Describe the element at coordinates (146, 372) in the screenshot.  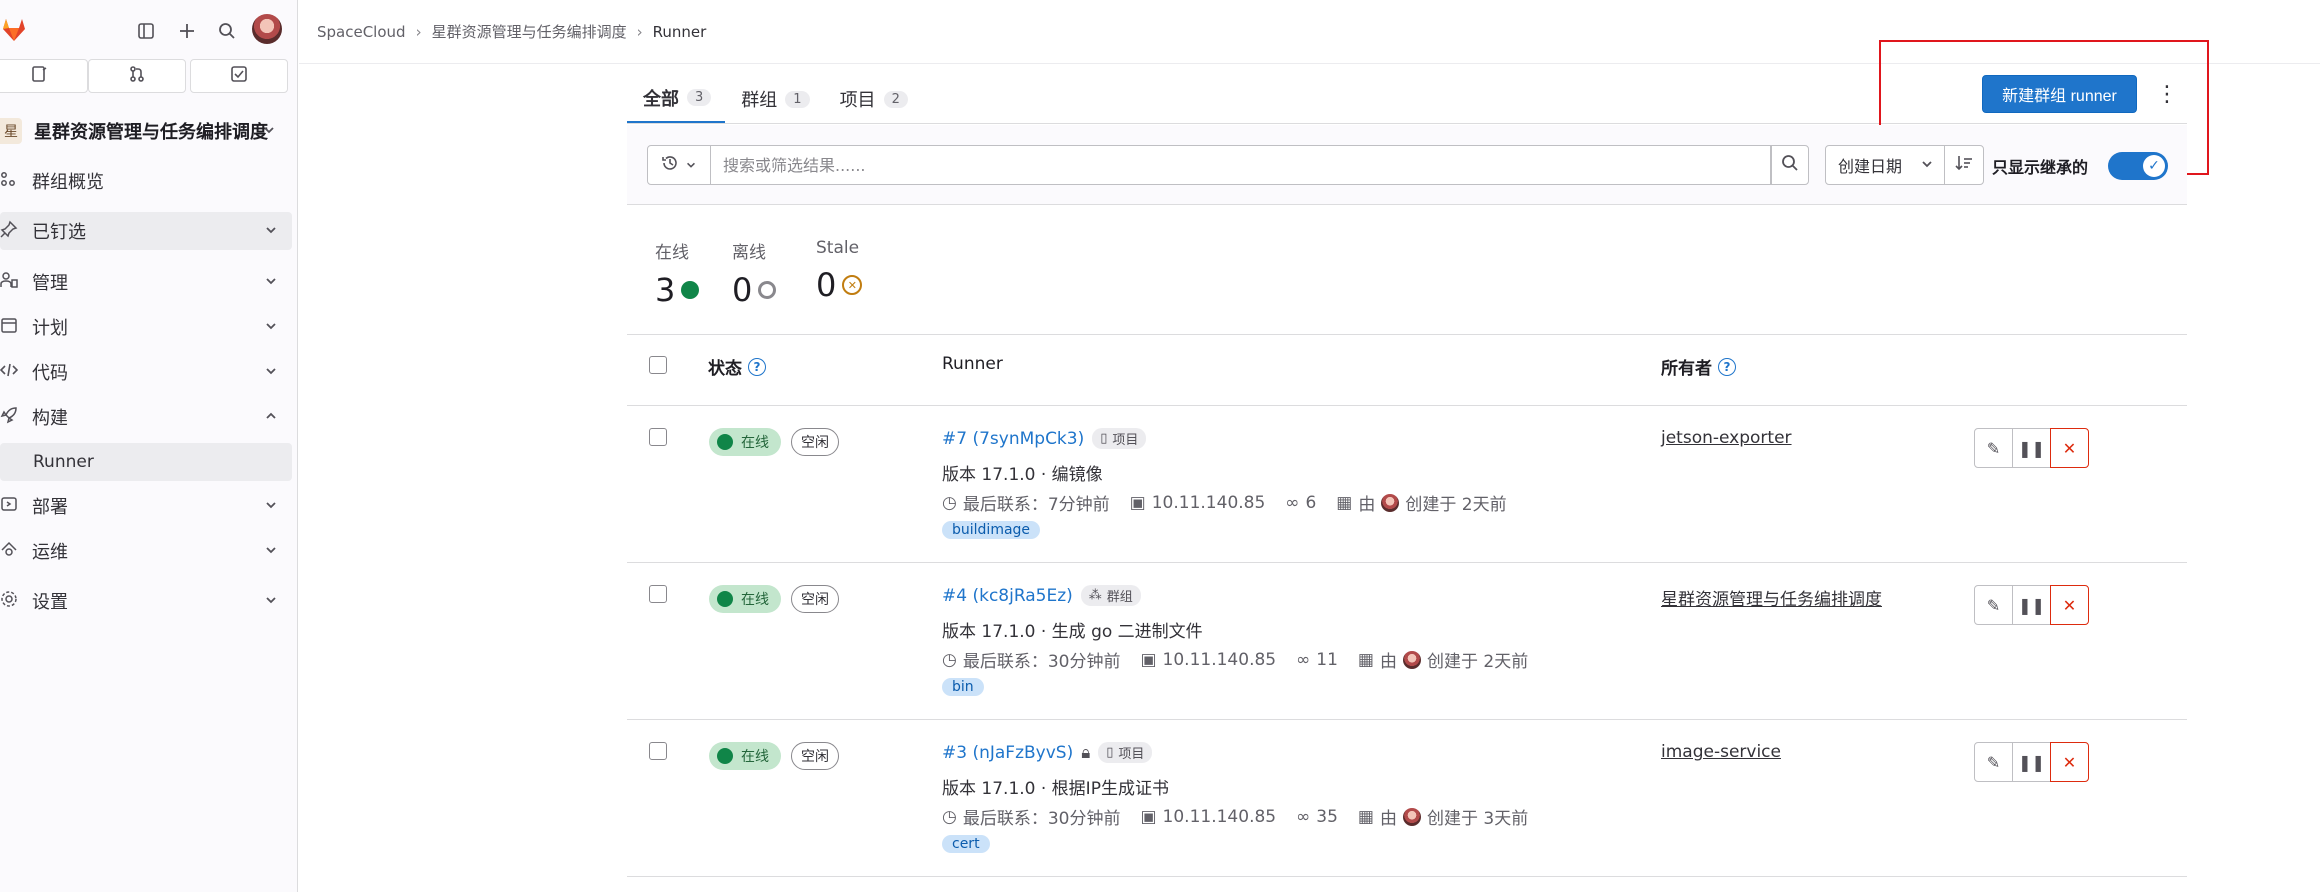
I see `sidebar-item-code: 代码` at that location.